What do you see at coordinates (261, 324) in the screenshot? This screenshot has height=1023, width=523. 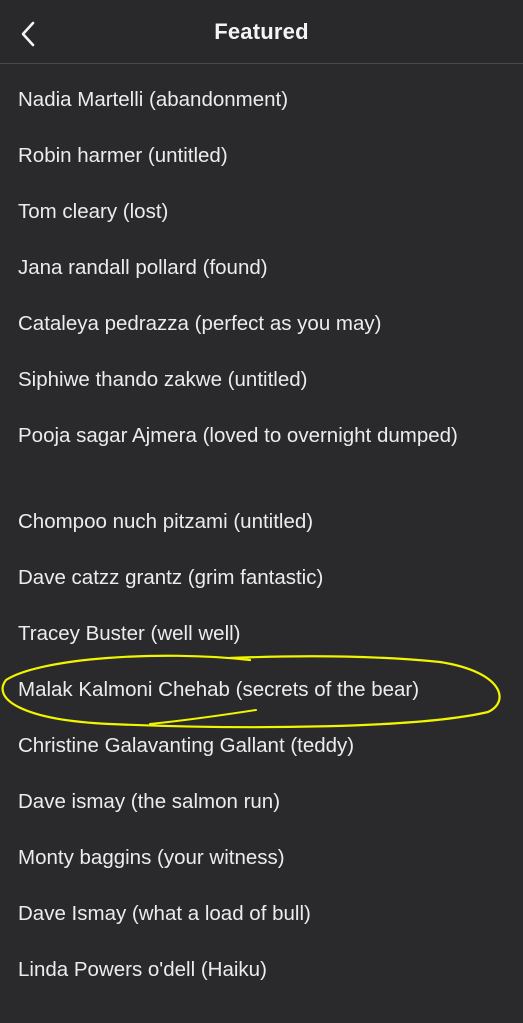 I see `list-item: Cataleya pedrazza (perfect as you may)` at bounding box center [261, 324].